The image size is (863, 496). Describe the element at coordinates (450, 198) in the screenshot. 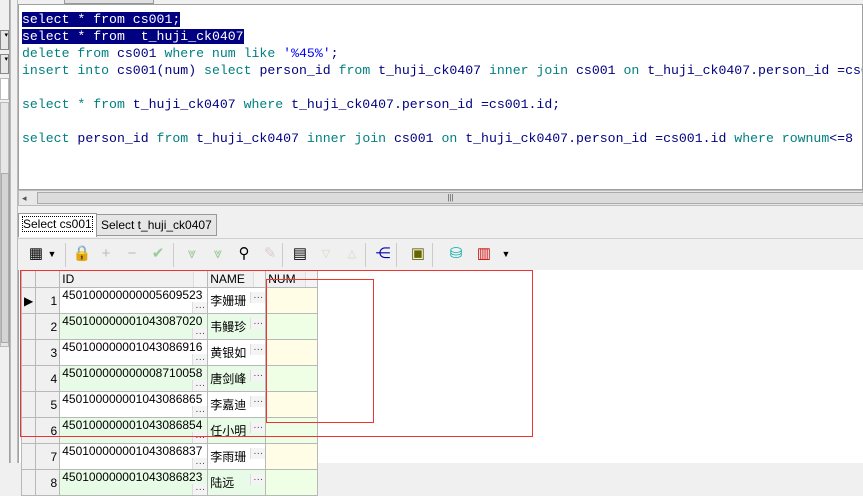

I see `scroll-thumb: |||` at that location.